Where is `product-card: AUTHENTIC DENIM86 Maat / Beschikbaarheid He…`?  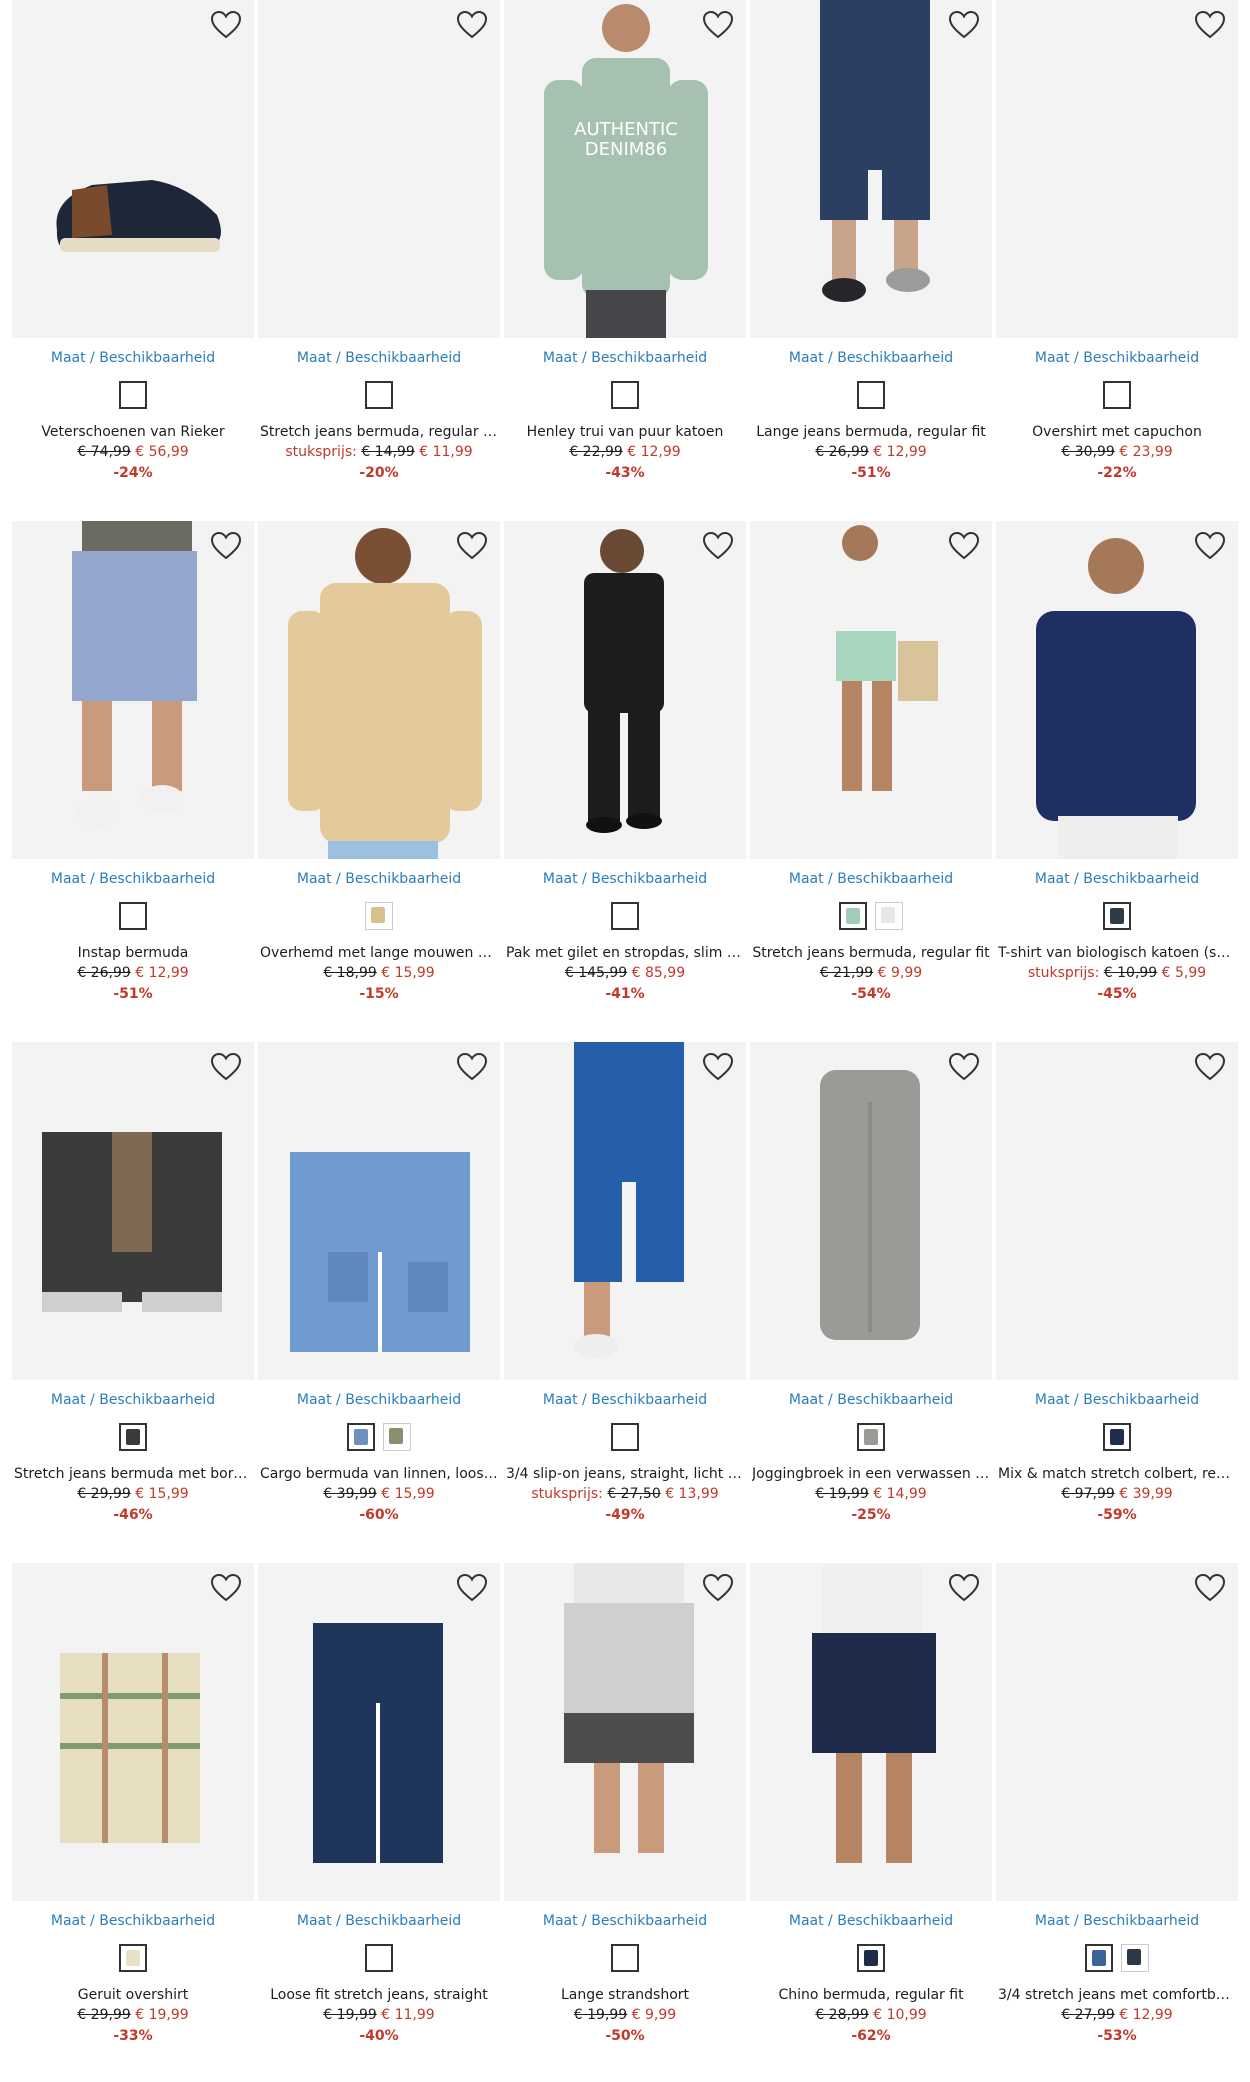
product-card: AUTHENTIC DENIM86 Maat / Beschikbaarheid He… is located at coordinates (625, 250).